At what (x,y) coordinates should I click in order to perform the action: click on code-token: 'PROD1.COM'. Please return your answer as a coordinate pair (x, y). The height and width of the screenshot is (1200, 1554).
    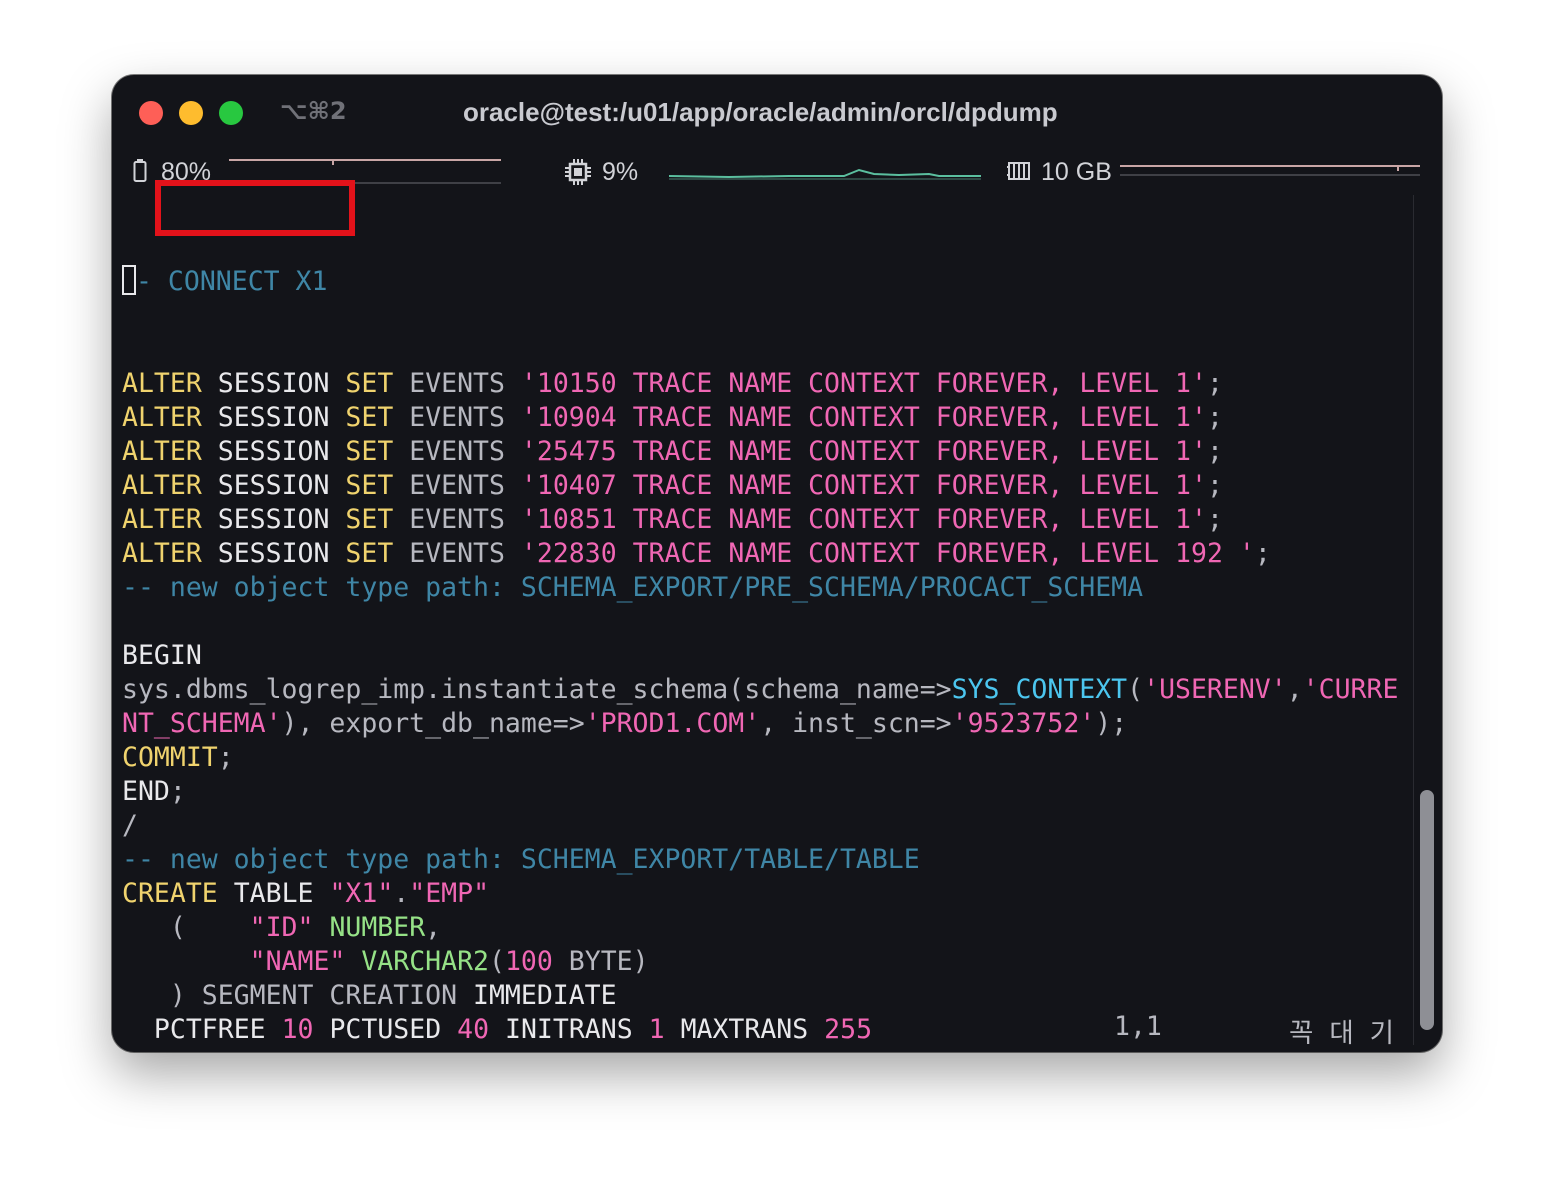
    Looking at the image, I should click on (672, 723).